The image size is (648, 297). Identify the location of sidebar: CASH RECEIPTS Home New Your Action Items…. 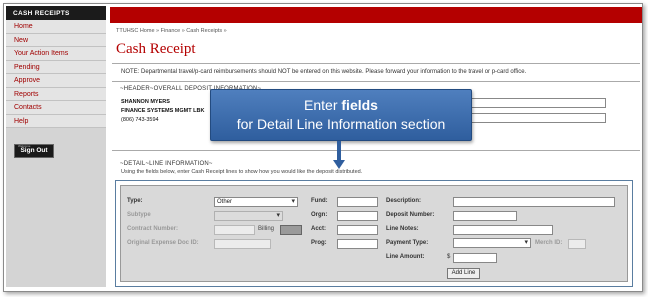
(56, 146).